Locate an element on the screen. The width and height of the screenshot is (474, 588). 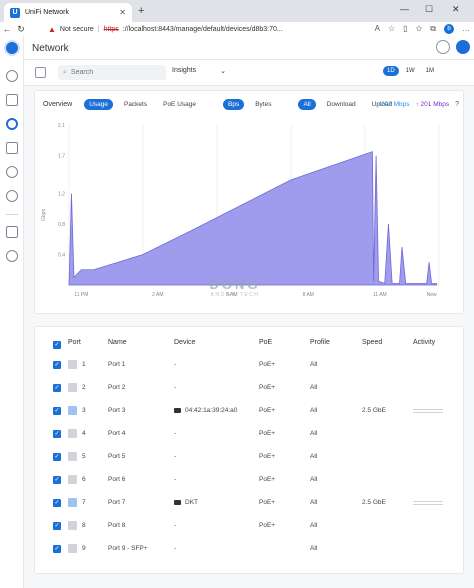
tab-usage: Usage is located at coordinates (98, 104).